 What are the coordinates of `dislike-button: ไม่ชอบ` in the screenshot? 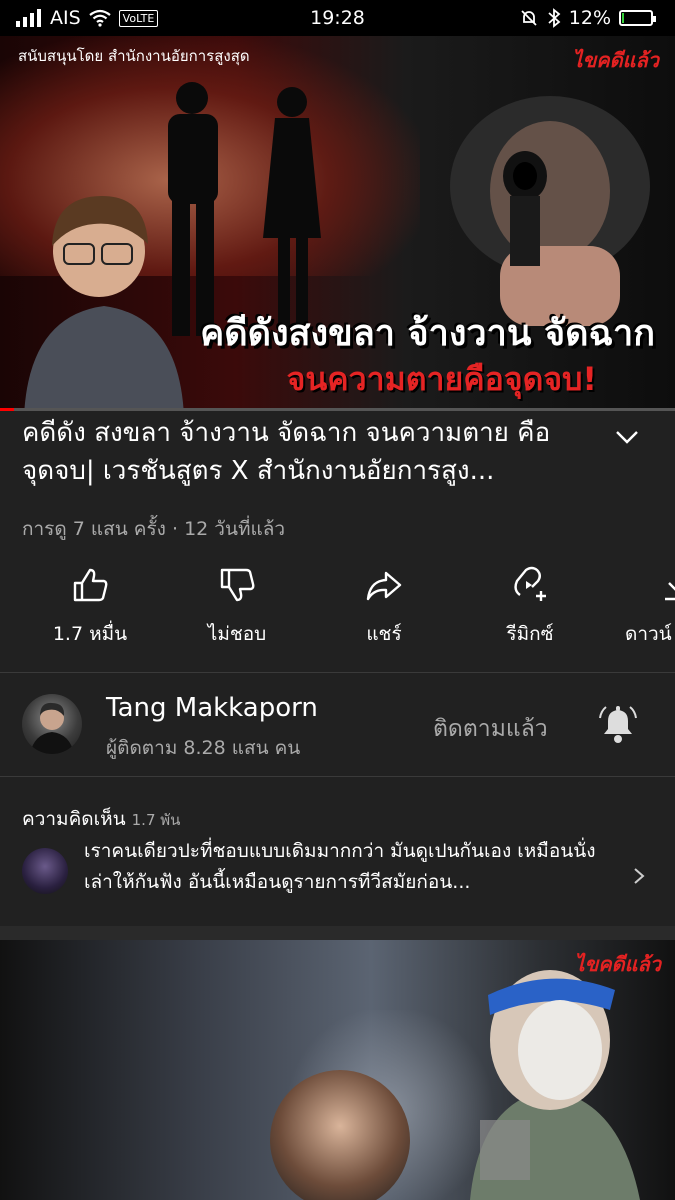 It's located at (237, 607).